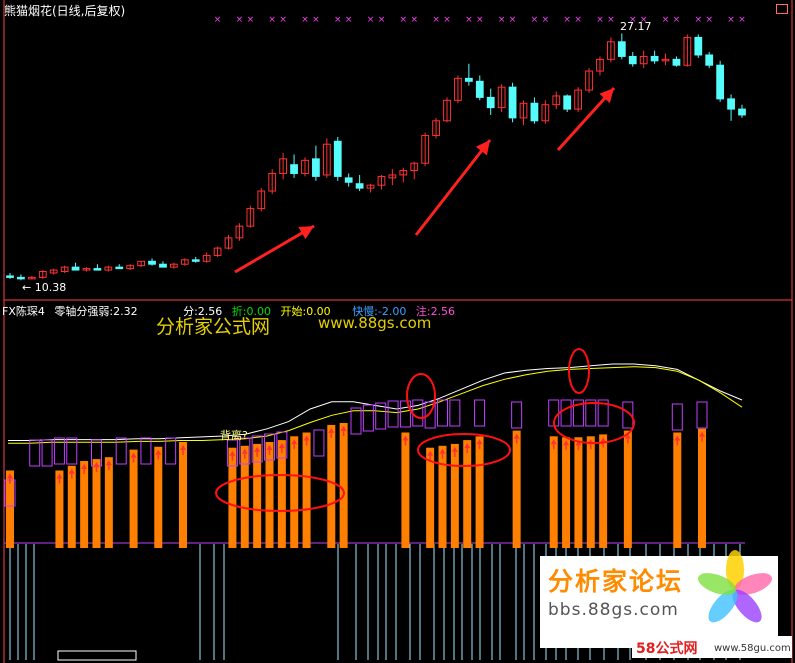 Image resolution: width=795 pixels, height=663 pixels. I want to click on trend-arrow-shaft, so click(453, 187).